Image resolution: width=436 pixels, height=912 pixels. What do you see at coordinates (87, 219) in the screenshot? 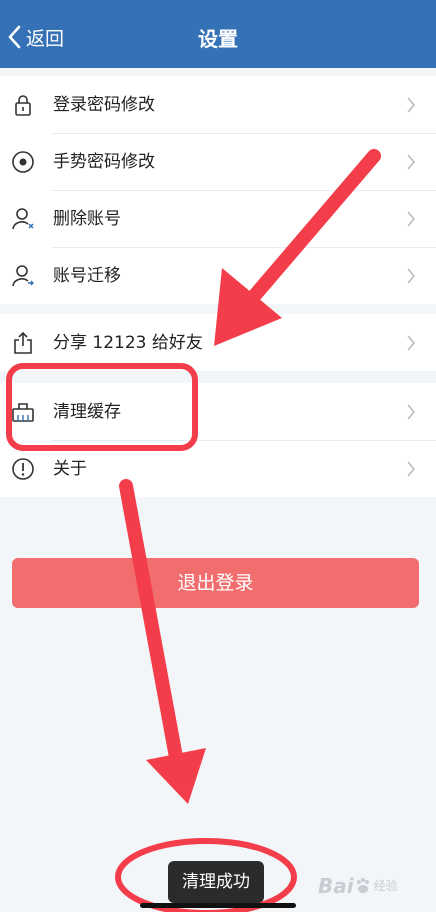
I see `settings-item-label: 删除账号` at bounding box center [87, 219].